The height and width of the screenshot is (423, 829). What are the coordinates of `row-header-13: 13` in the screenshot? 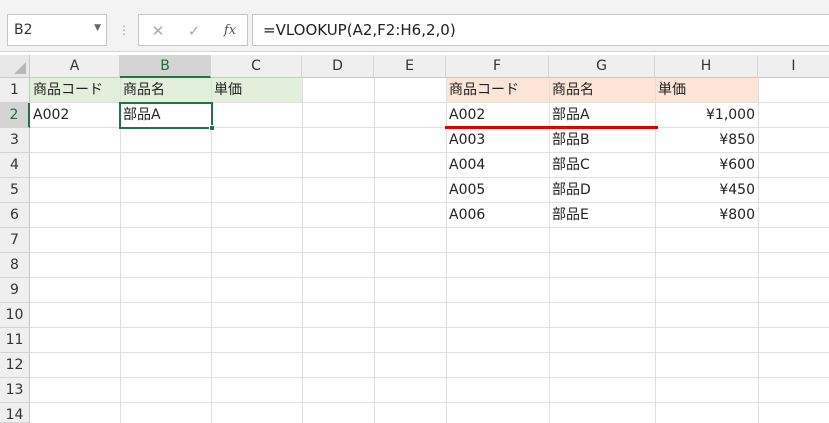 It's located at (15, 390).